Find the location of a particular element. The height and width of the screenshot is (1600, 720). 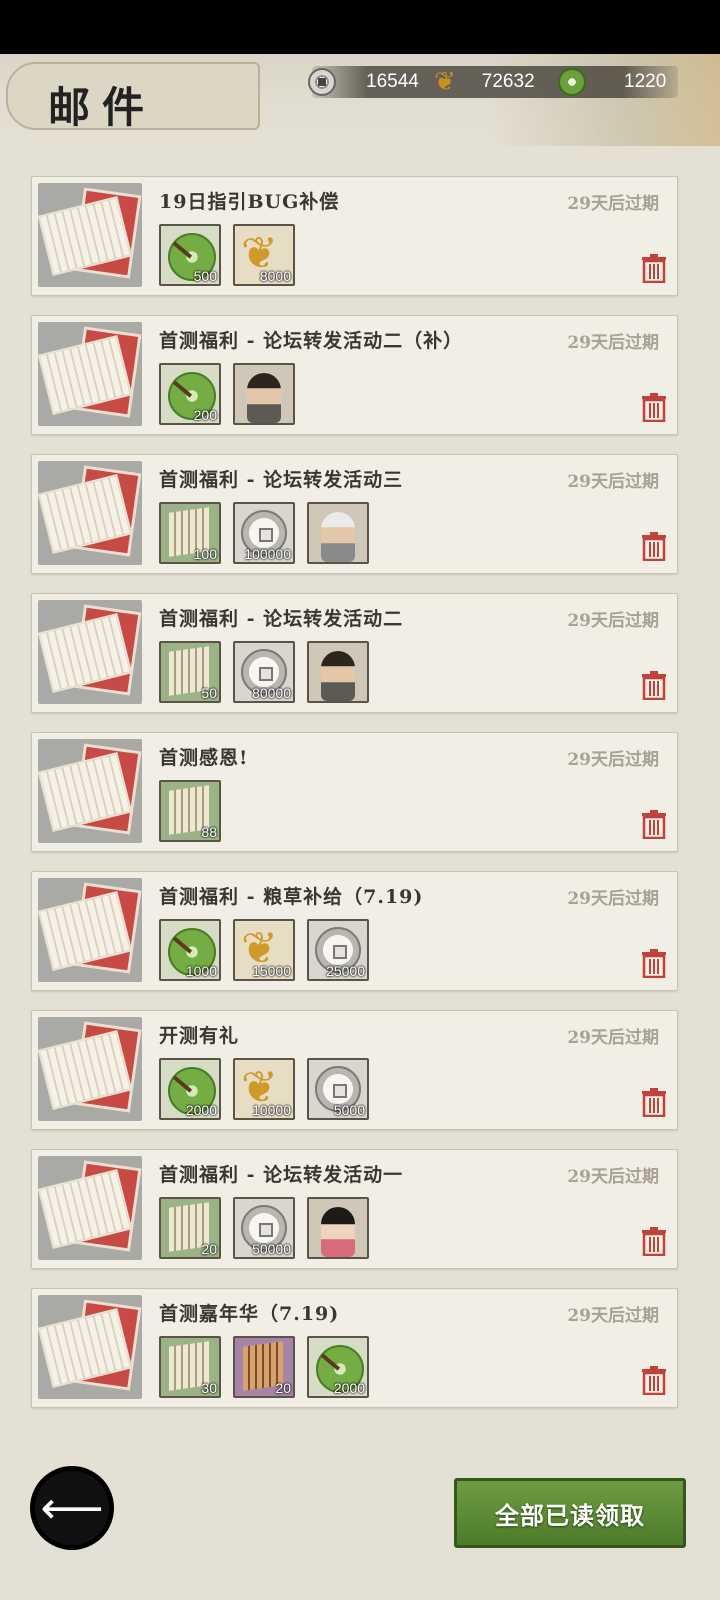

purple-scroll-reward-icon: 20 is located at coordinates (264, 1367).